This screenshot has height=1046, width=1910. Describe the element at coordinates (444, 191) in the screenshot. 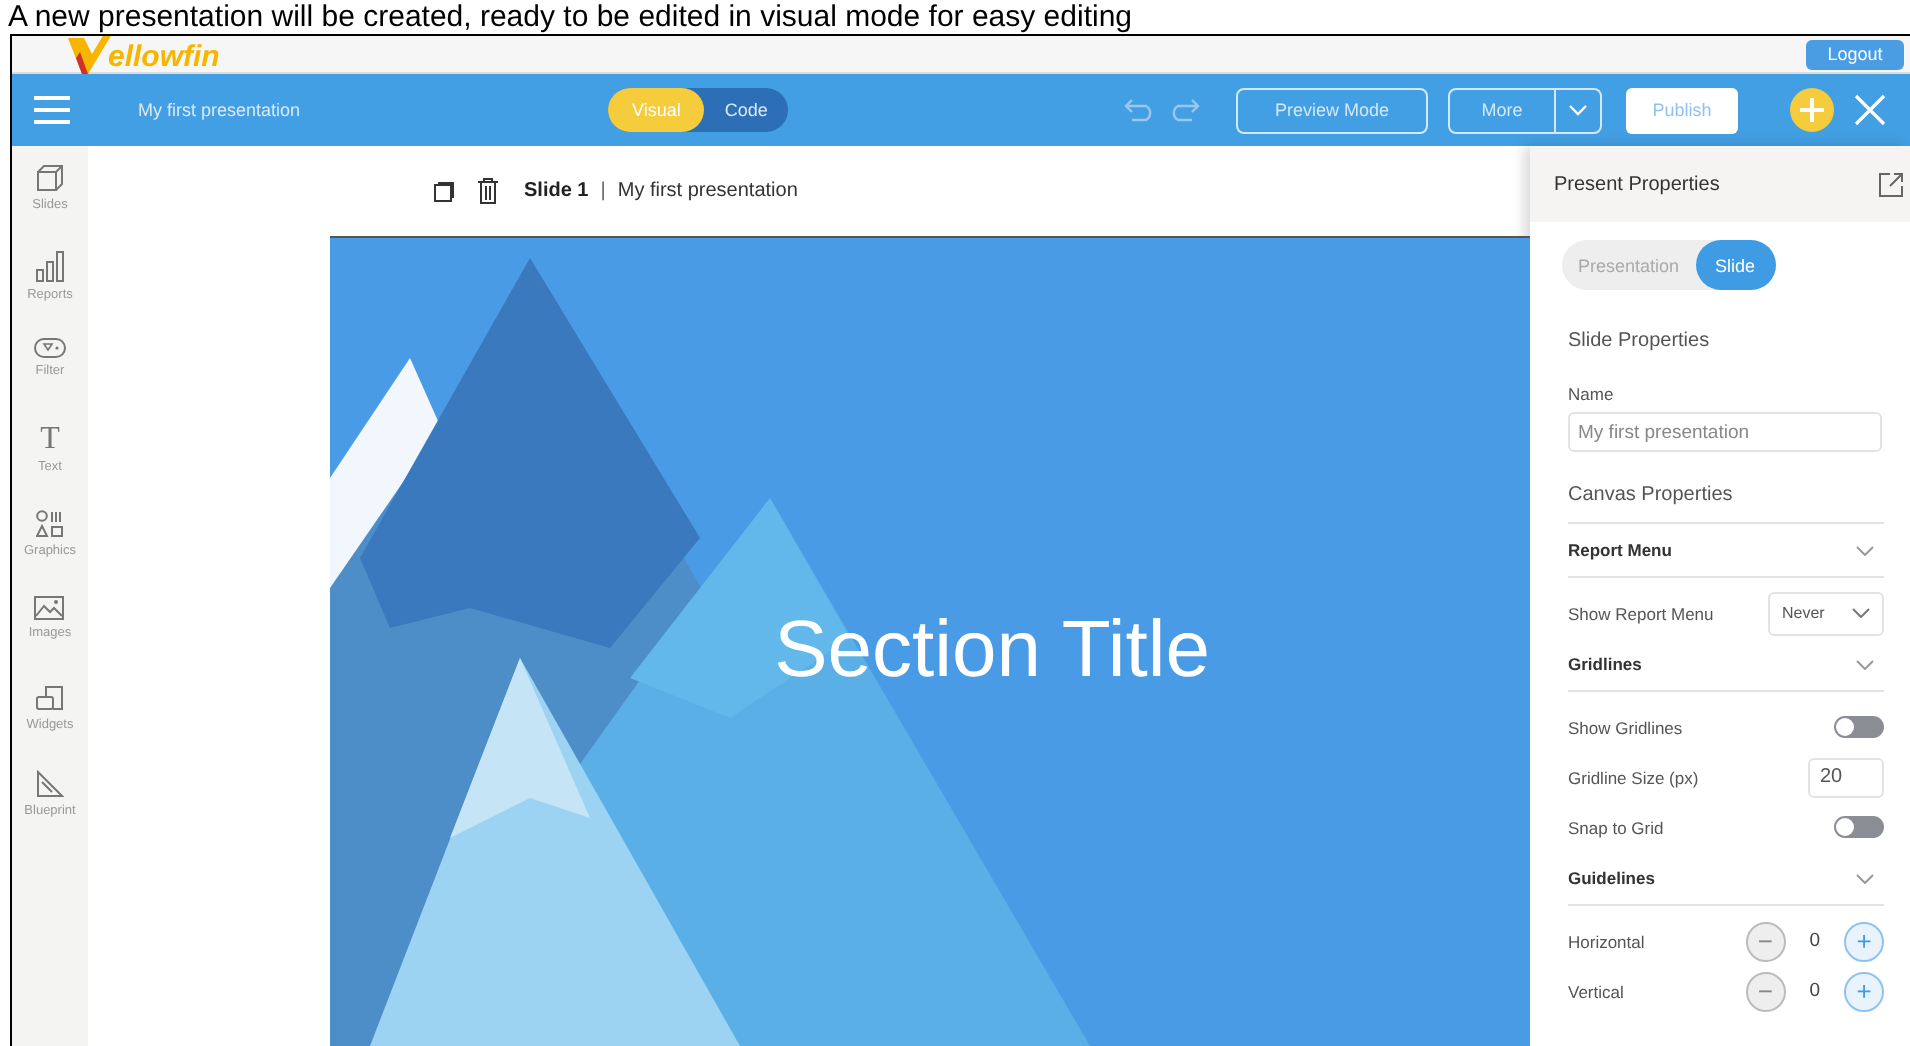

I see `copy-icon` at that location.